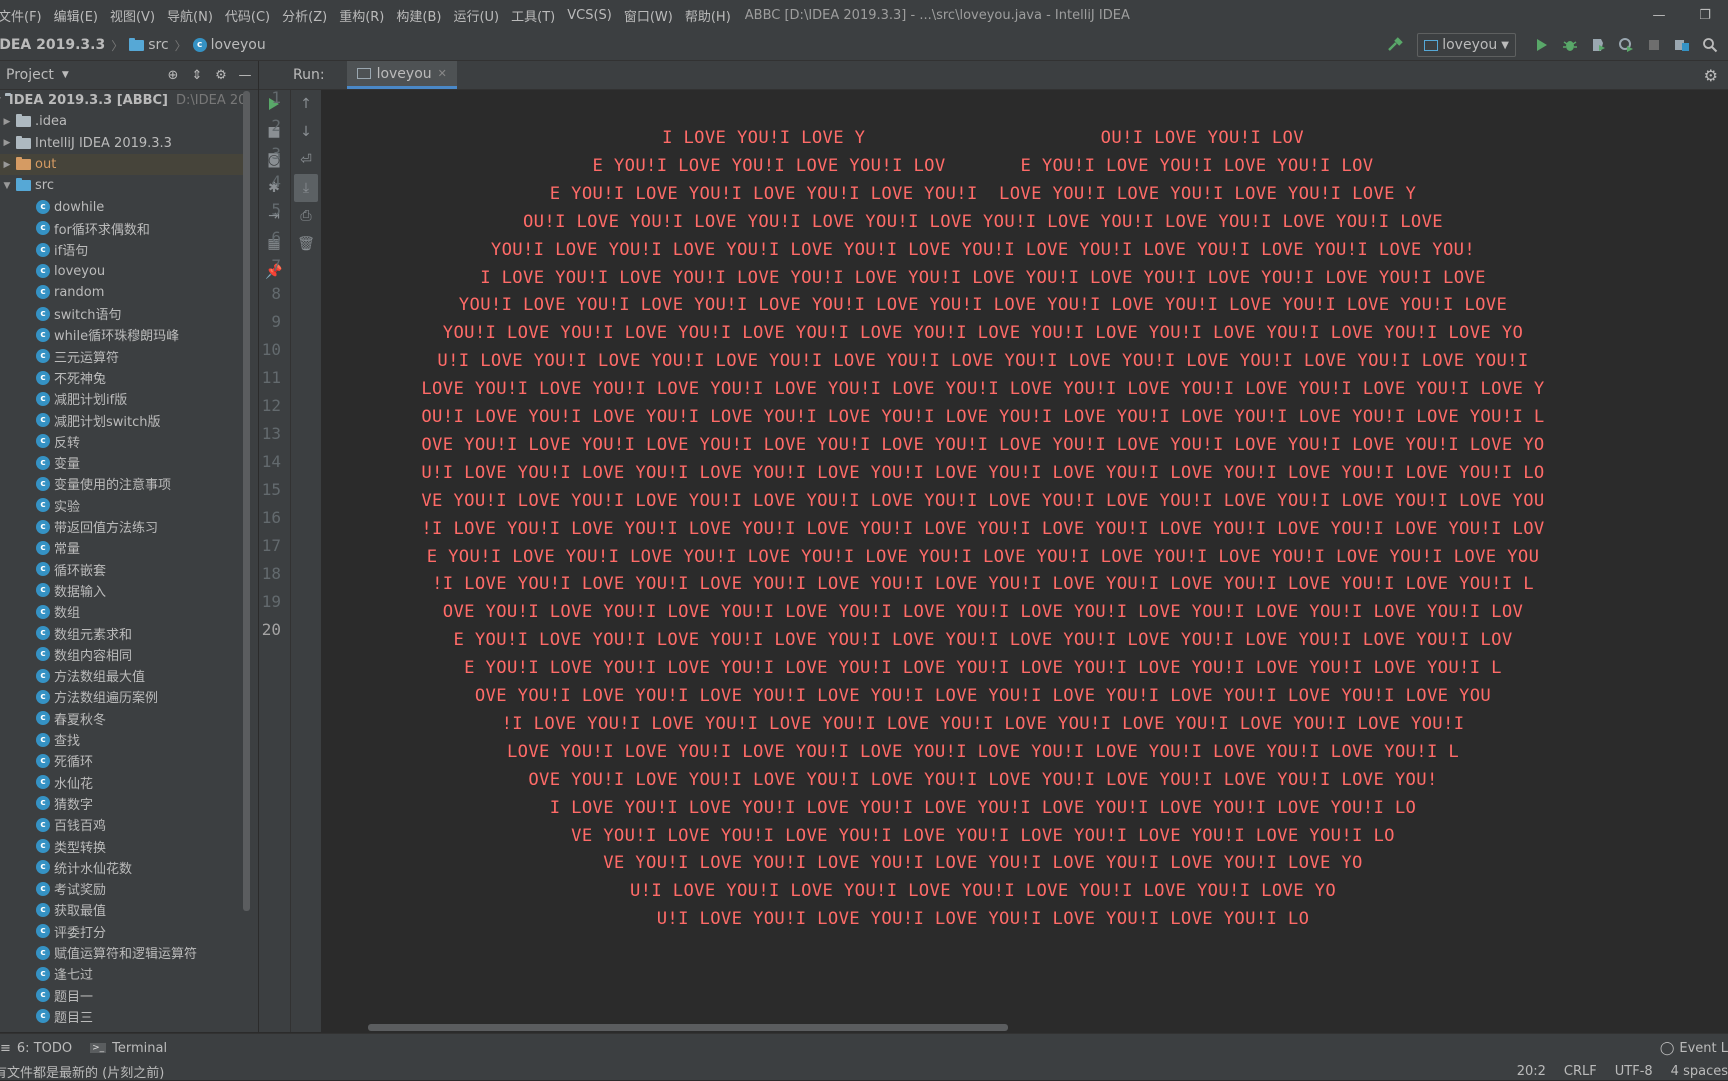 This screenshot has width=1728, height=1081. I want to click on indent-setting: 4 spaces, so click(1699, 1071).